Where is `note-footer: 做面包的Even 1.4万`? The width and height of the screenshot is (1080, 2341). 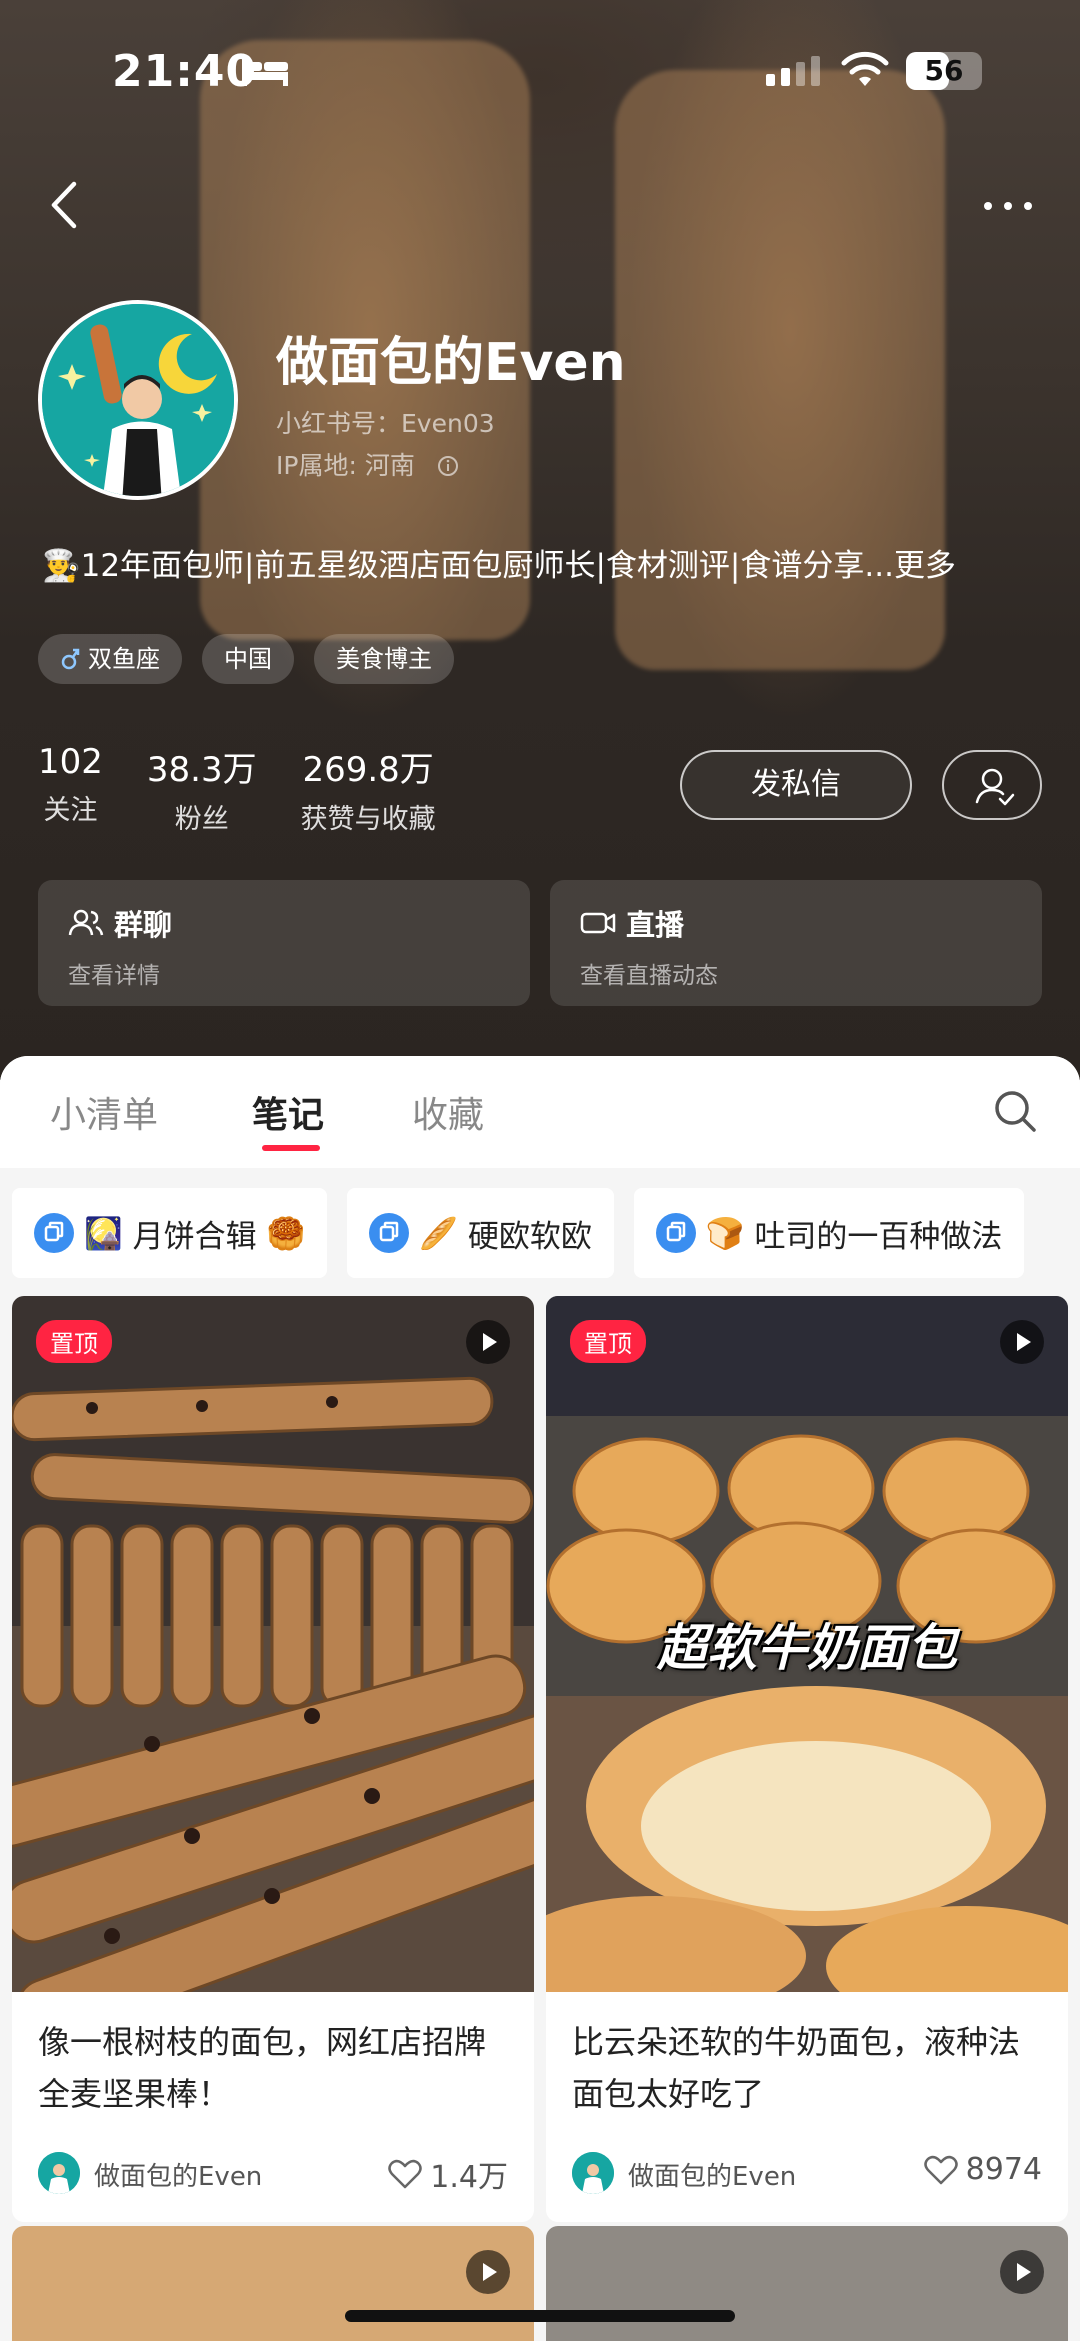
note-footer: 做面包的Even 1.4万 is located at coordinates (273, 2177).